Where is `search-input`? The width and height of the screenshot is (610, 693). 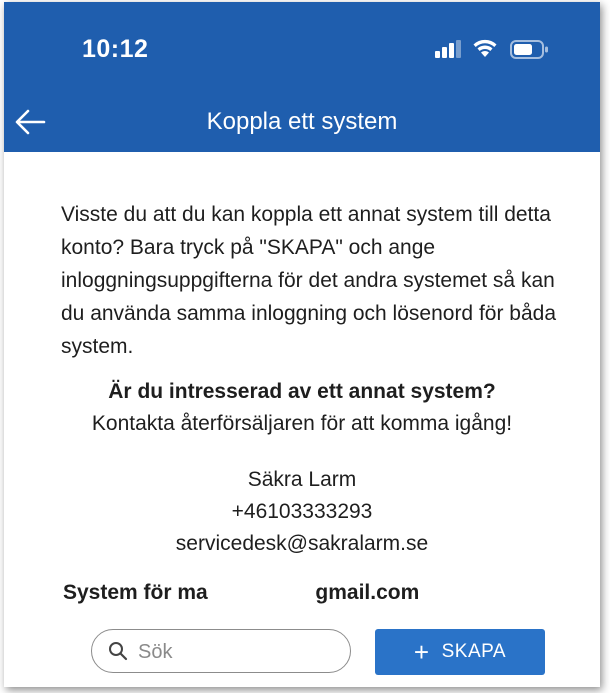
search-input is located at coordinates (238, 652).